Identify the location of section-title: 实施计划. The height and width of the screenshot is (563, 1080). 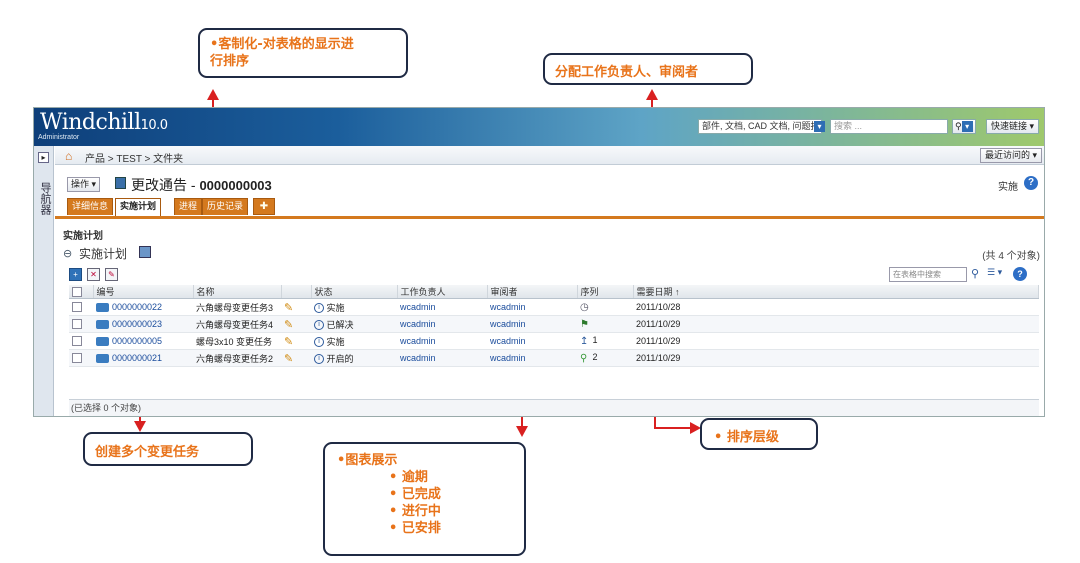
(83, 236).